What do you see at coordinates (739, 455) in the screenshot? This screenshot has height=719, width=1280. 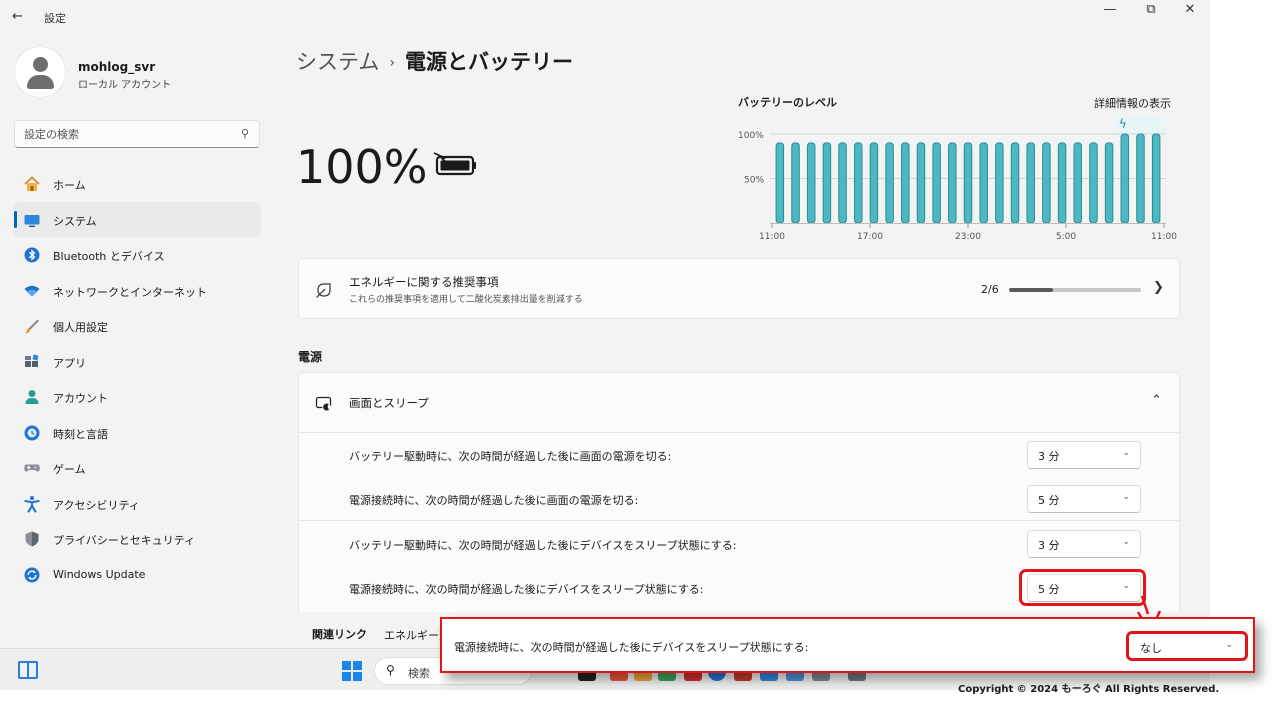 I see `setting-row-screen-battery: バッテリー駆動時に、次の時間が経過した後に画面の電源を切る: 3 分 ⌄` at bounding box center [739, 455].